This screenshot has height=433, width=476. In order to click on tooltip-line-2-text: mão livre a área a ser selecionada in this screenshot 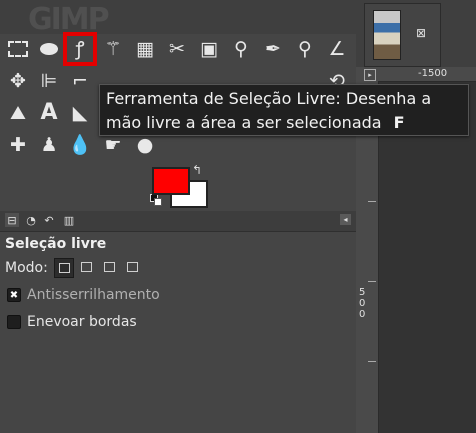, I will do `click(244, 122)`.